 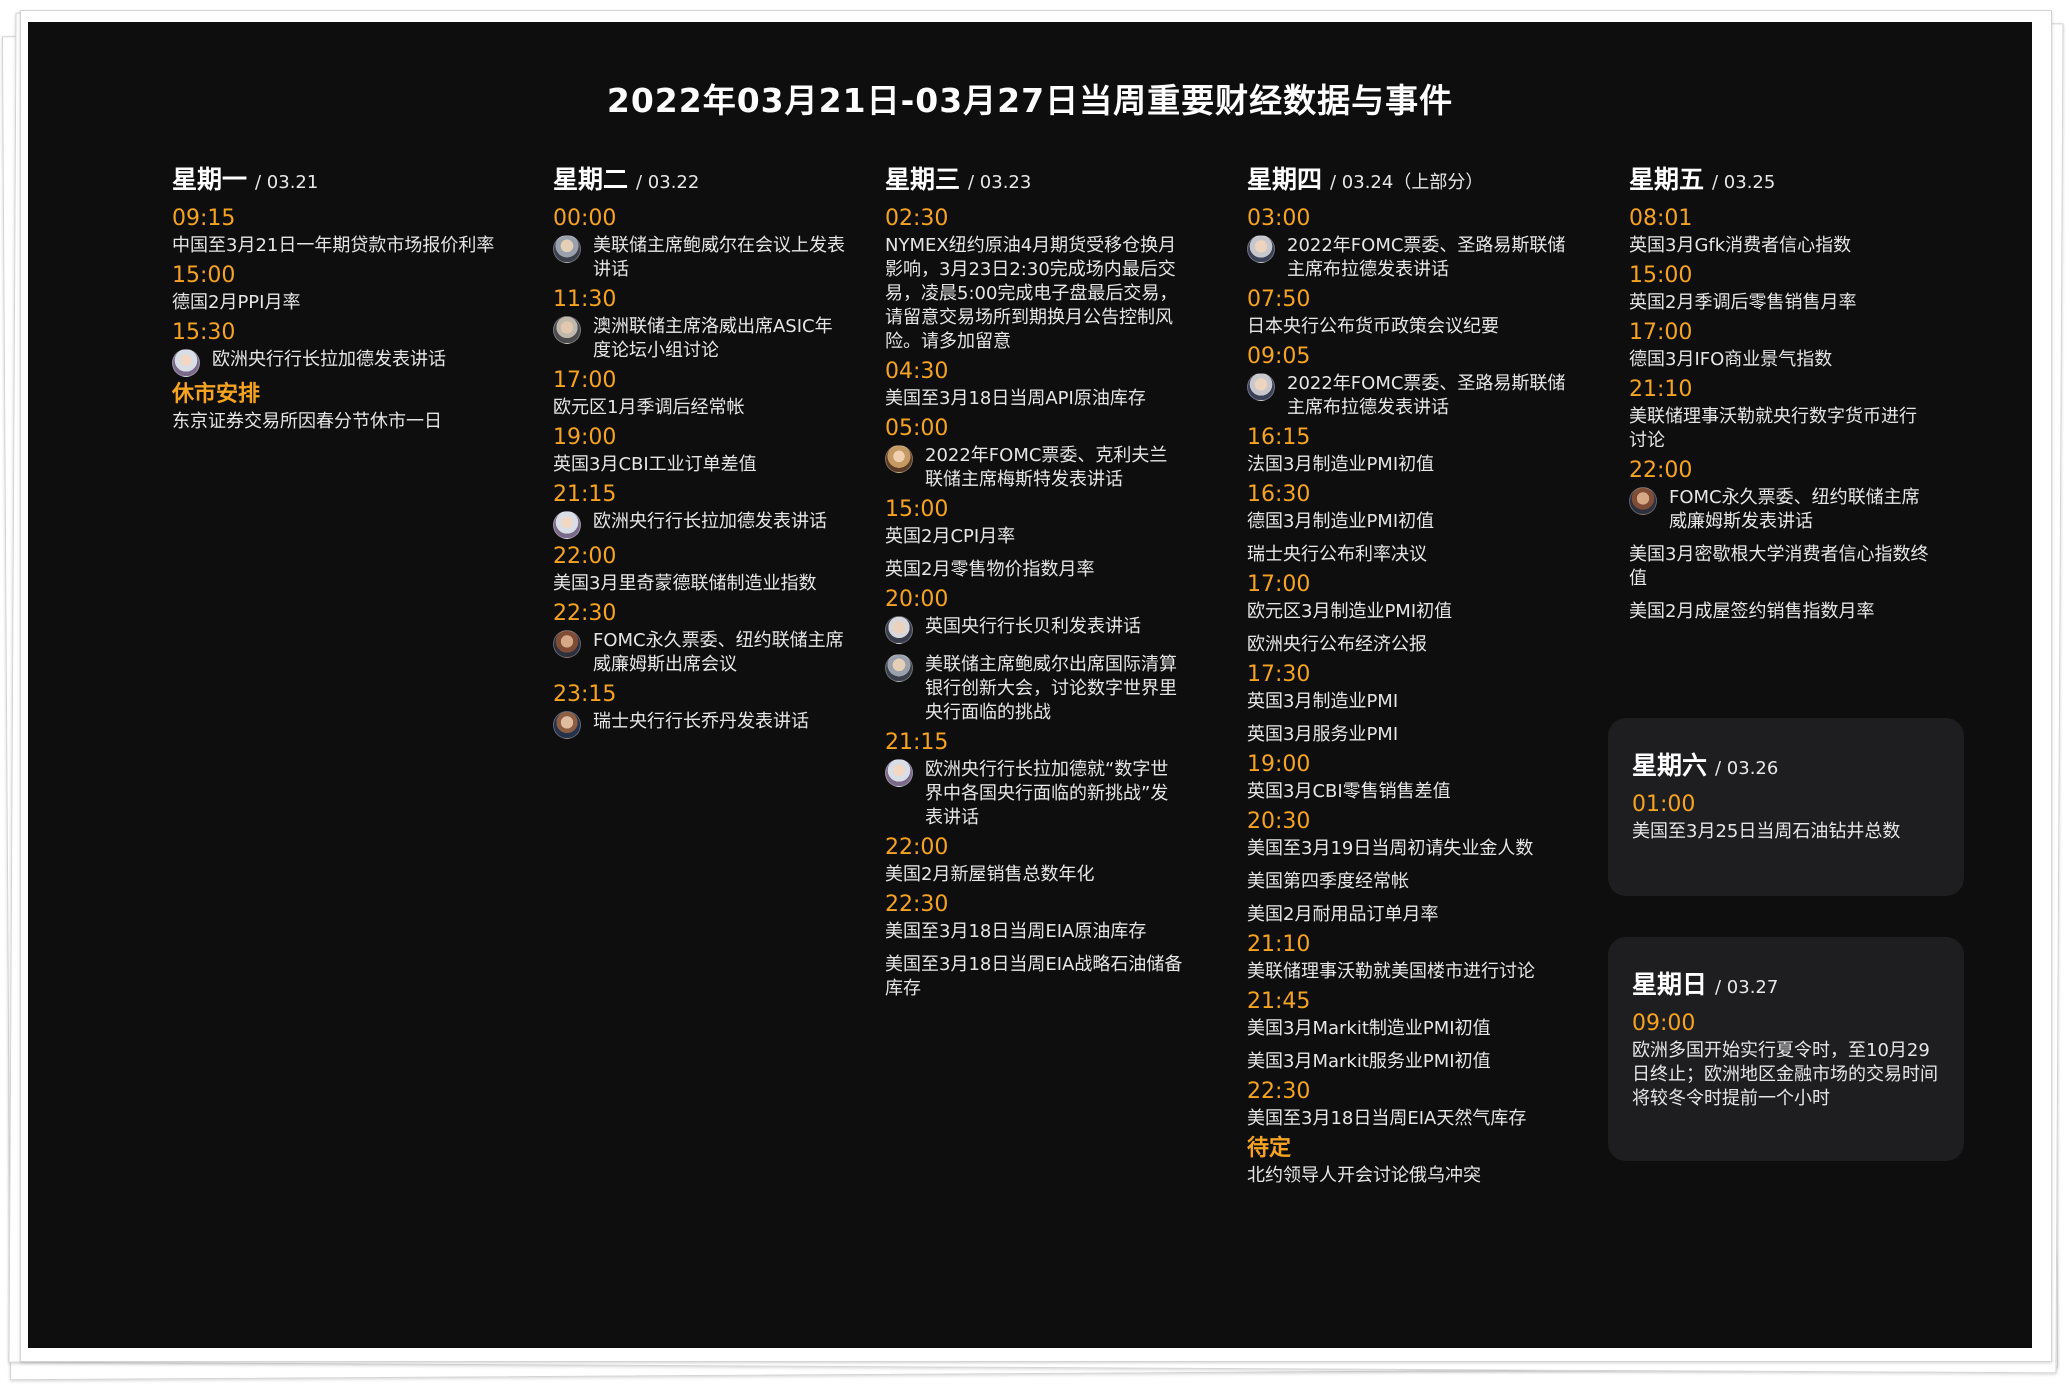 What do you see at coordinates (917, 742) in the screenshot?
I see `event-time: 21:15` at bounding box center [917, 742].